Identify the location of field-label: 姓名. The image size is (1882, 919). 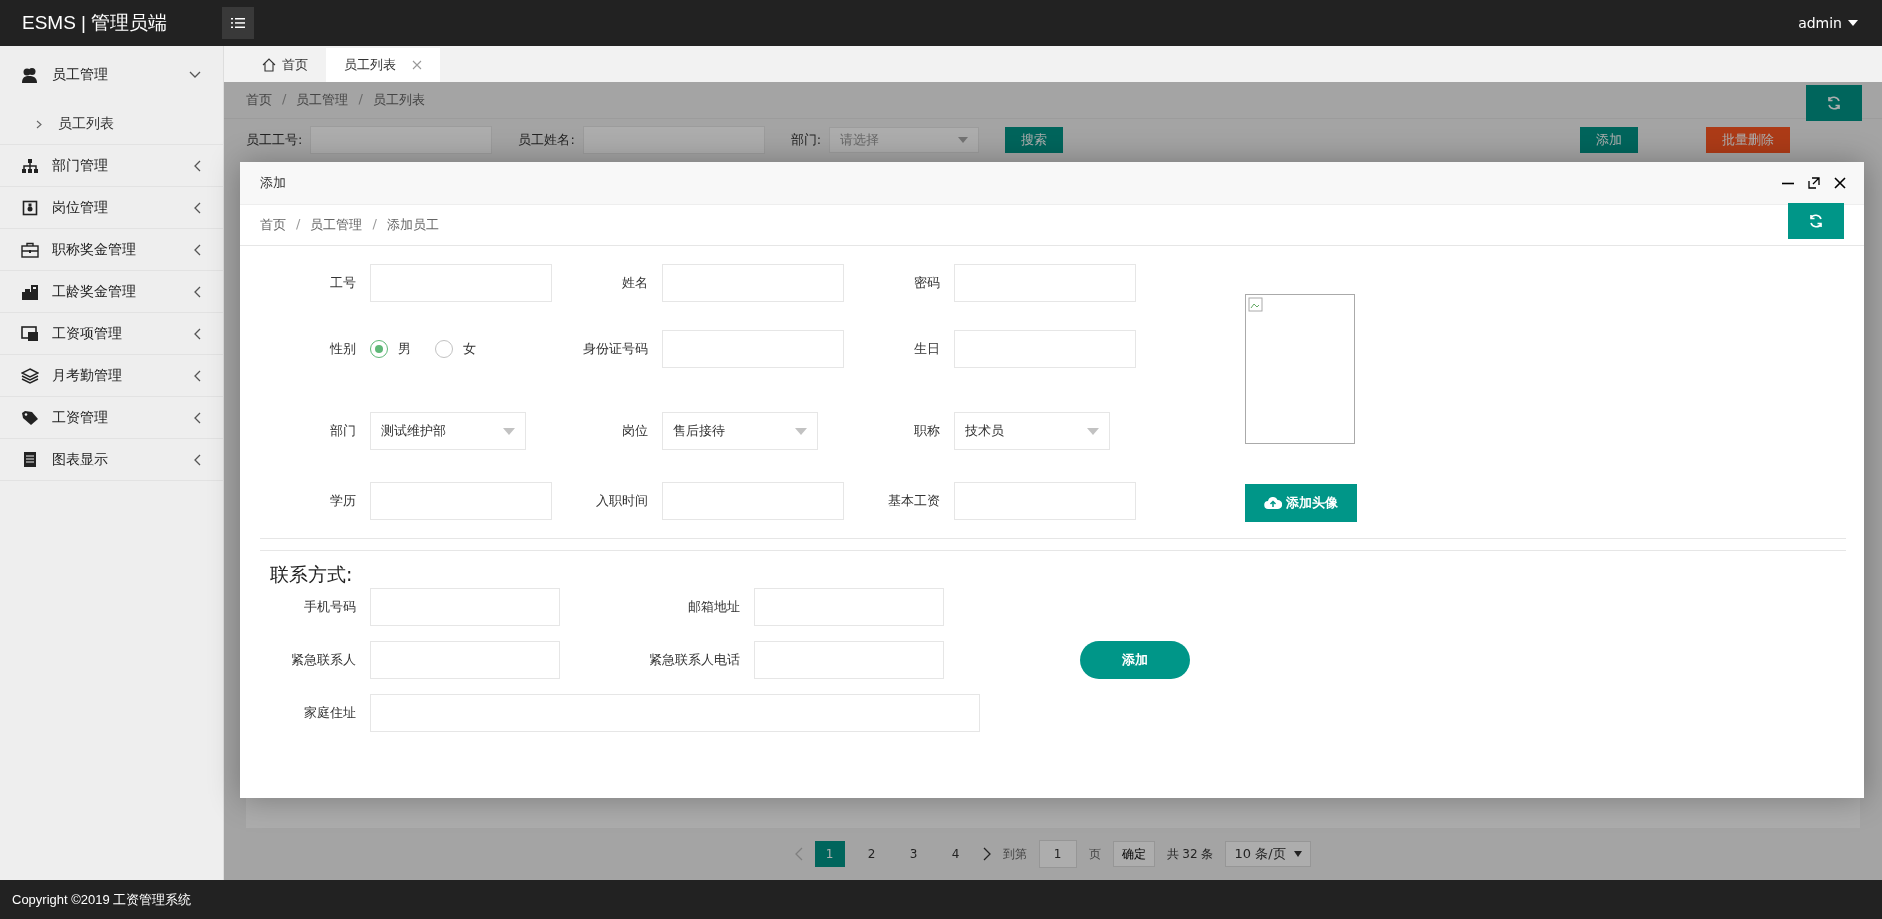
(634, 283).